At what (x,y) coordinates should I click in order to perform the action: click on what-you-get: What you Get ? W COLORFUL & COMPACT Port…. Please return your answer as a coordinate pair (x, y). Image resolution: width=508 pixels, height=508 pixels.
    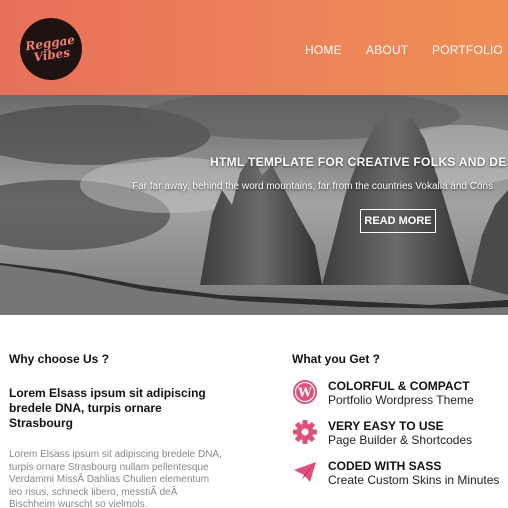
    Looking at the image, I should click on (400, 419).